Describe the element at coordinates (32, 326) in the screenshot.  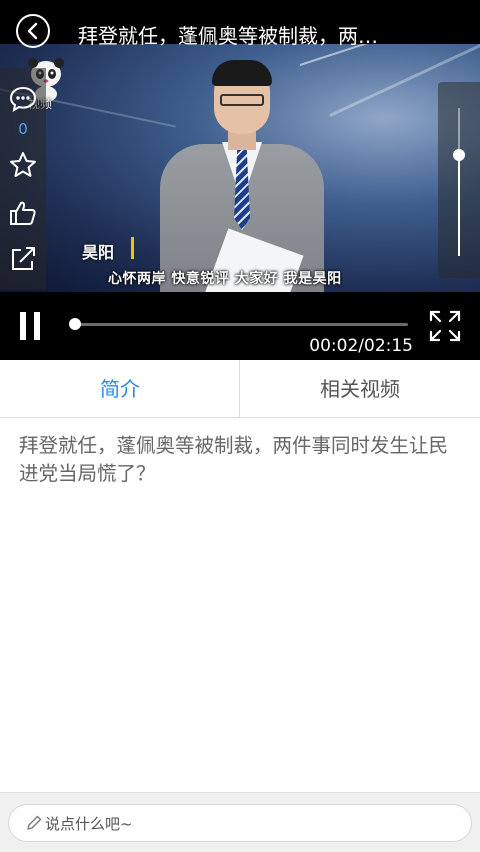
I see `pause-button` at that location.